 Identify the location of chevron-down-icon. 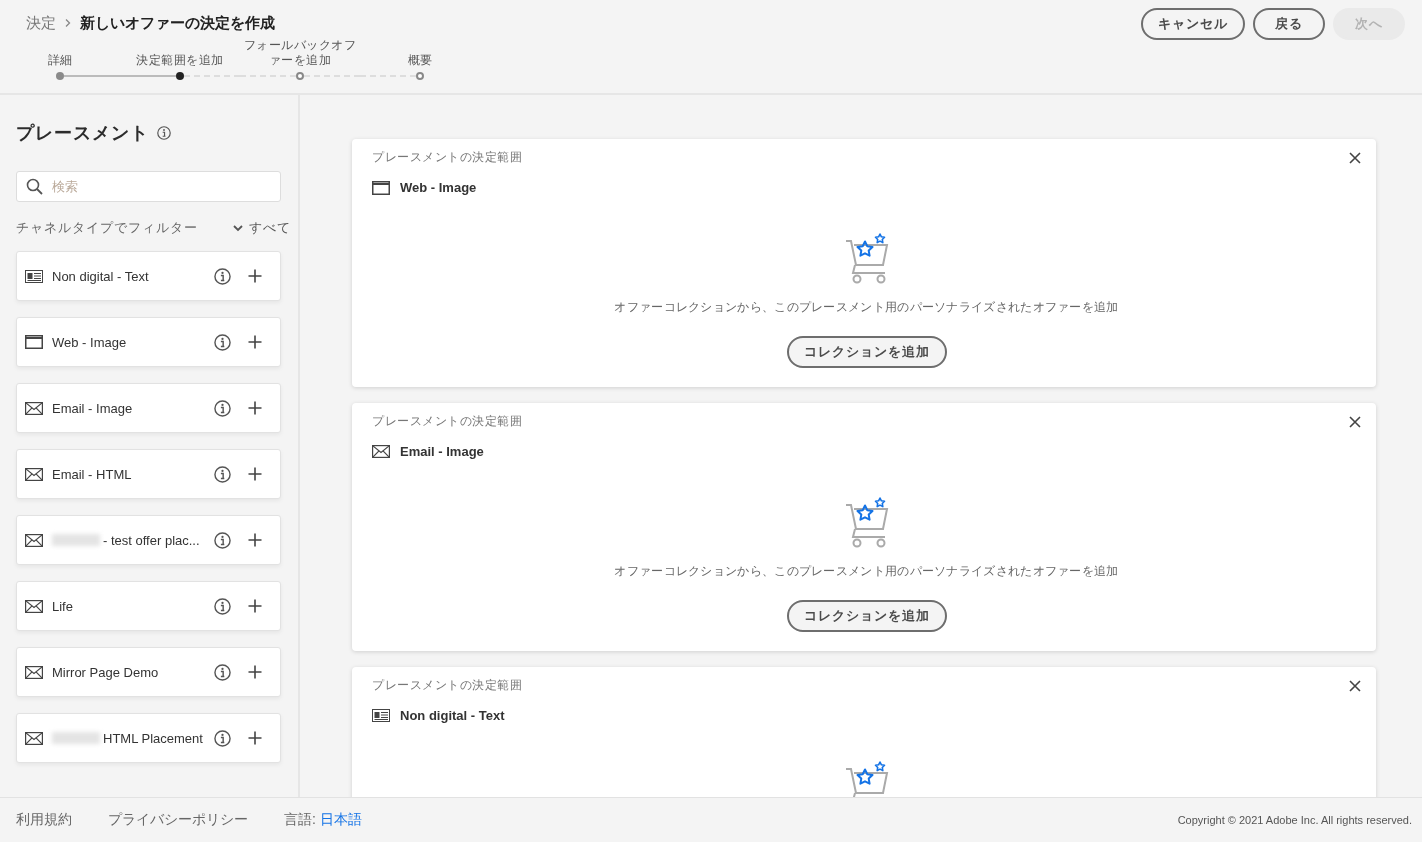
(238, 228).